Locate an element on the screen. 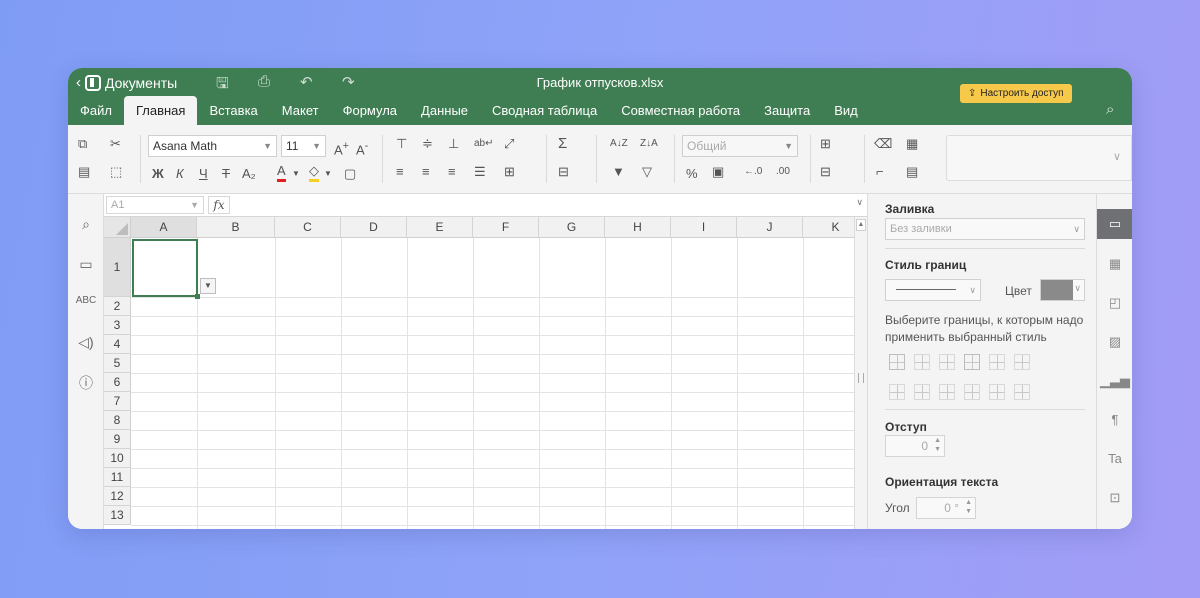 The height and width of the screenshot is (598, 1200). merge-cells-icon: ⊞ is located at coordinates (509, 172).